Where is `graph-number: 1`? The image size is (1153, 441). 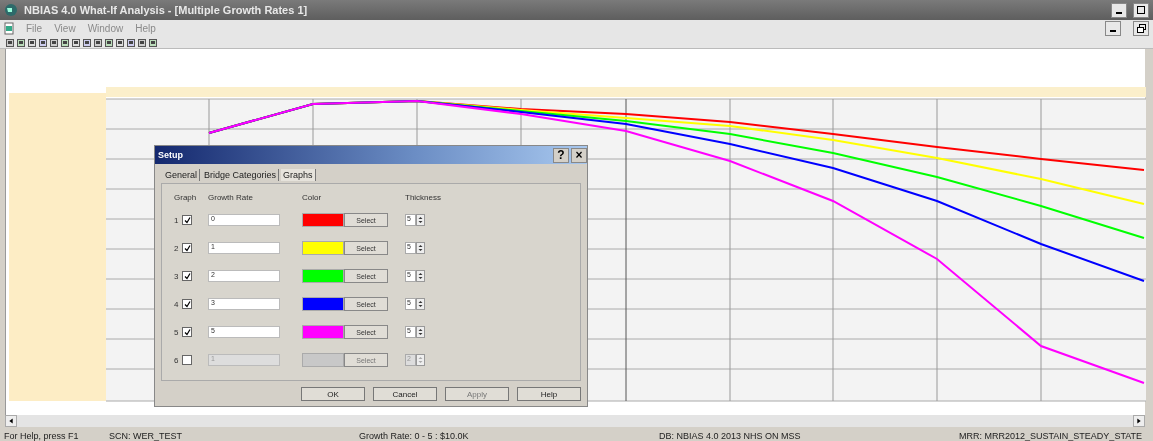
graph-number: 1 is located at coordinates (176, 220).